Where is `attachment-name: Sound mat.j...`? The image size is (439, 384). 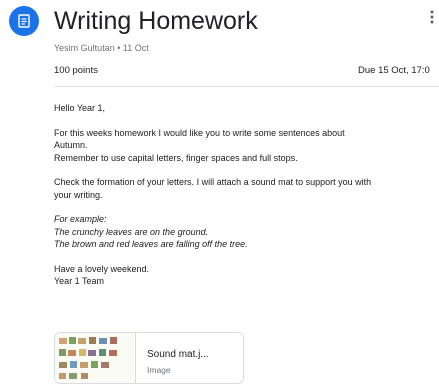 attachment-name: Sound mat.j... is located at coordinates (178, 354).